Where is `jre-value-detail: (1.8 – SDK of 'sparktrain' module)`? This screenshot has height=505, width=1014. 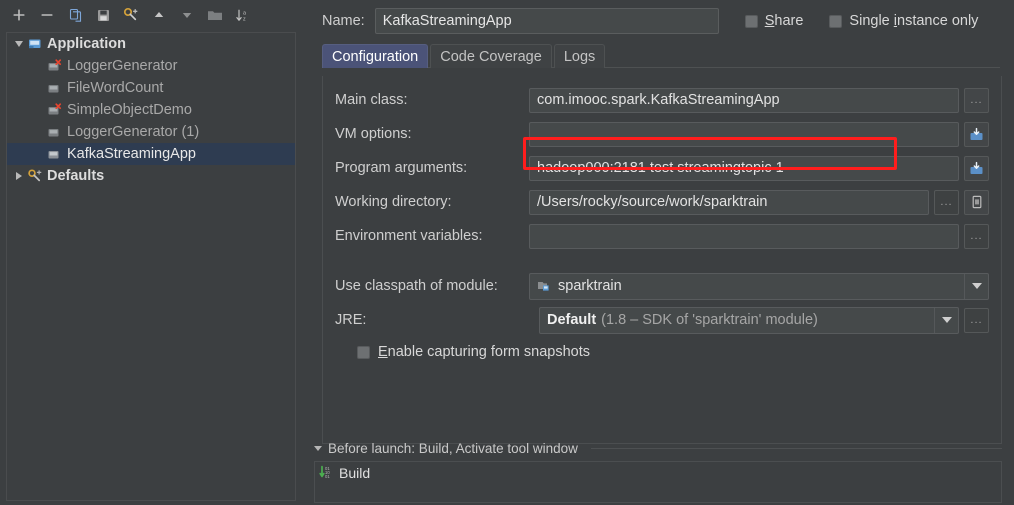
jre-value-detail: (1.8 – SDK of 'sparktrain' module) is located at coordinates (709, 320).